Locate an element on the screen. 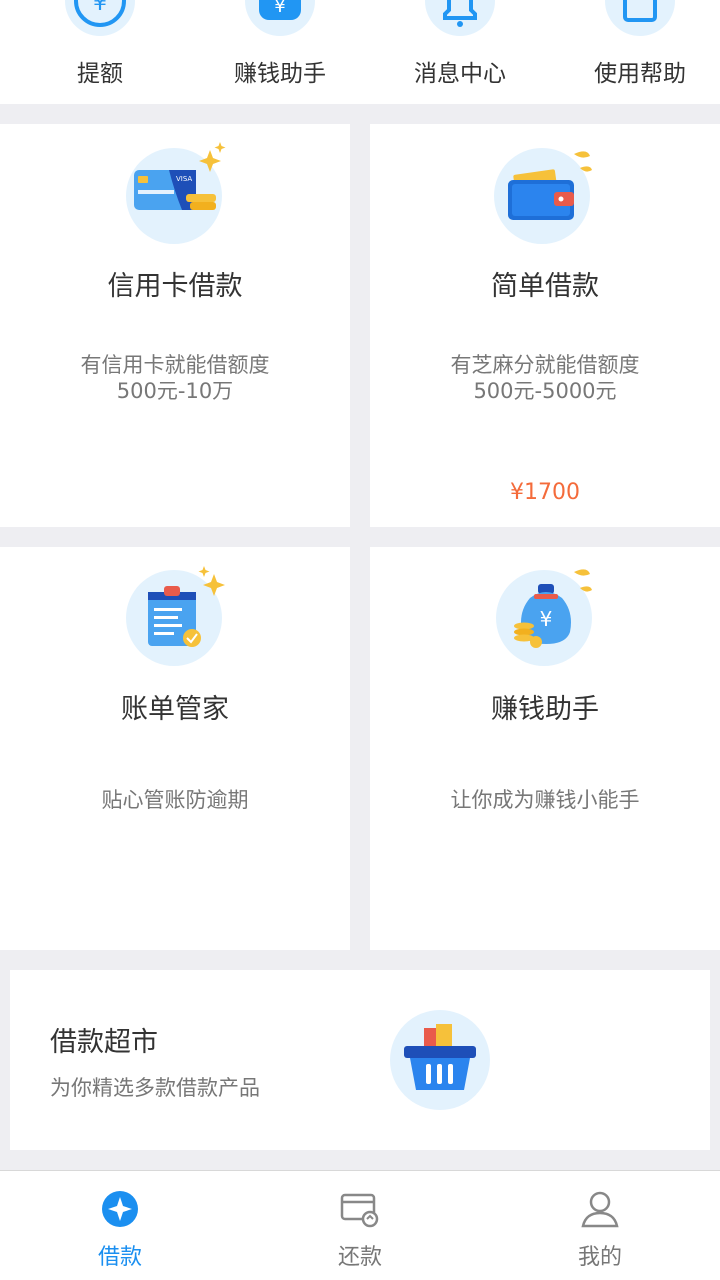 This screenshot has width=720, height=1280. quick-item-label: 消息中心 is located at coordinates (460, 74).